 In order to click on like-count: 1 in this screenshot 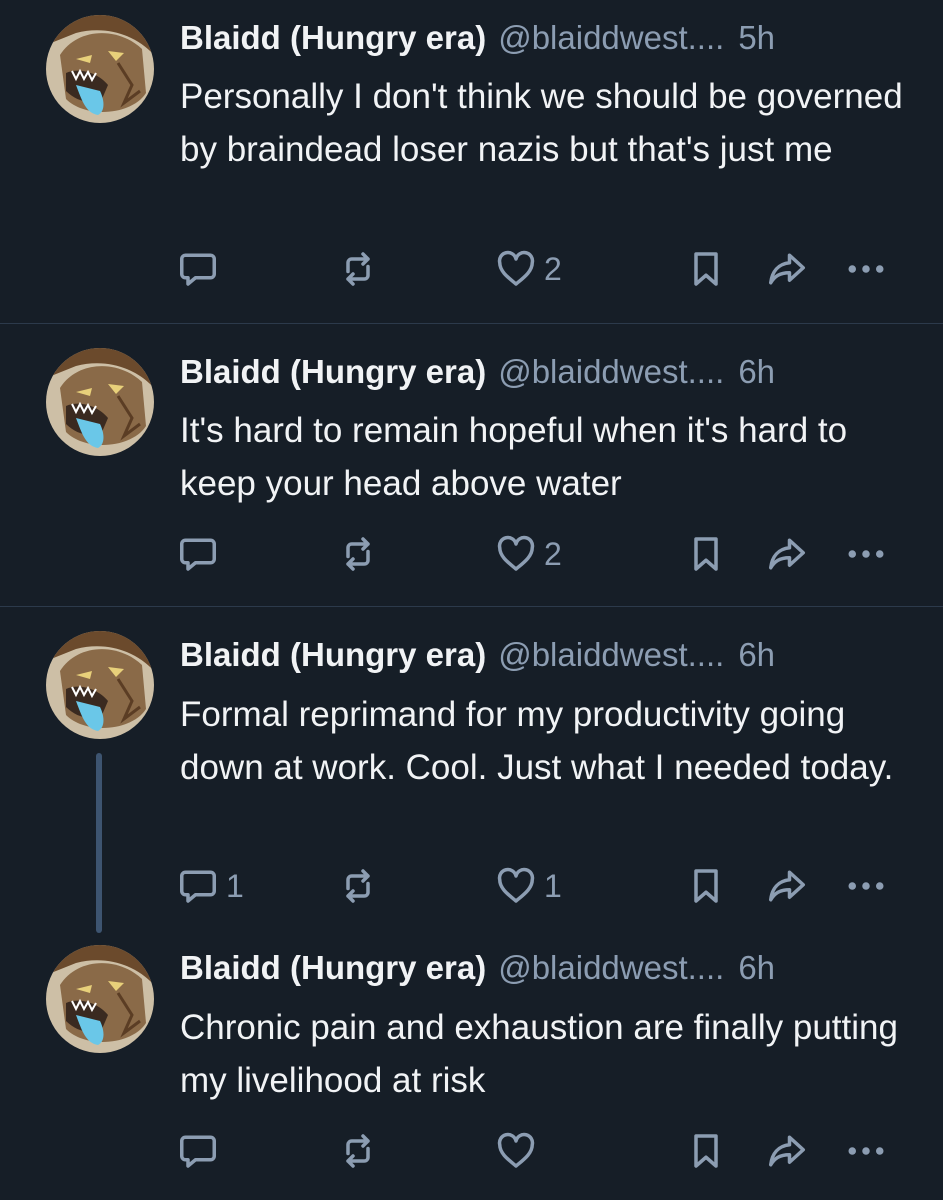, I will do `click(553, 885)`.